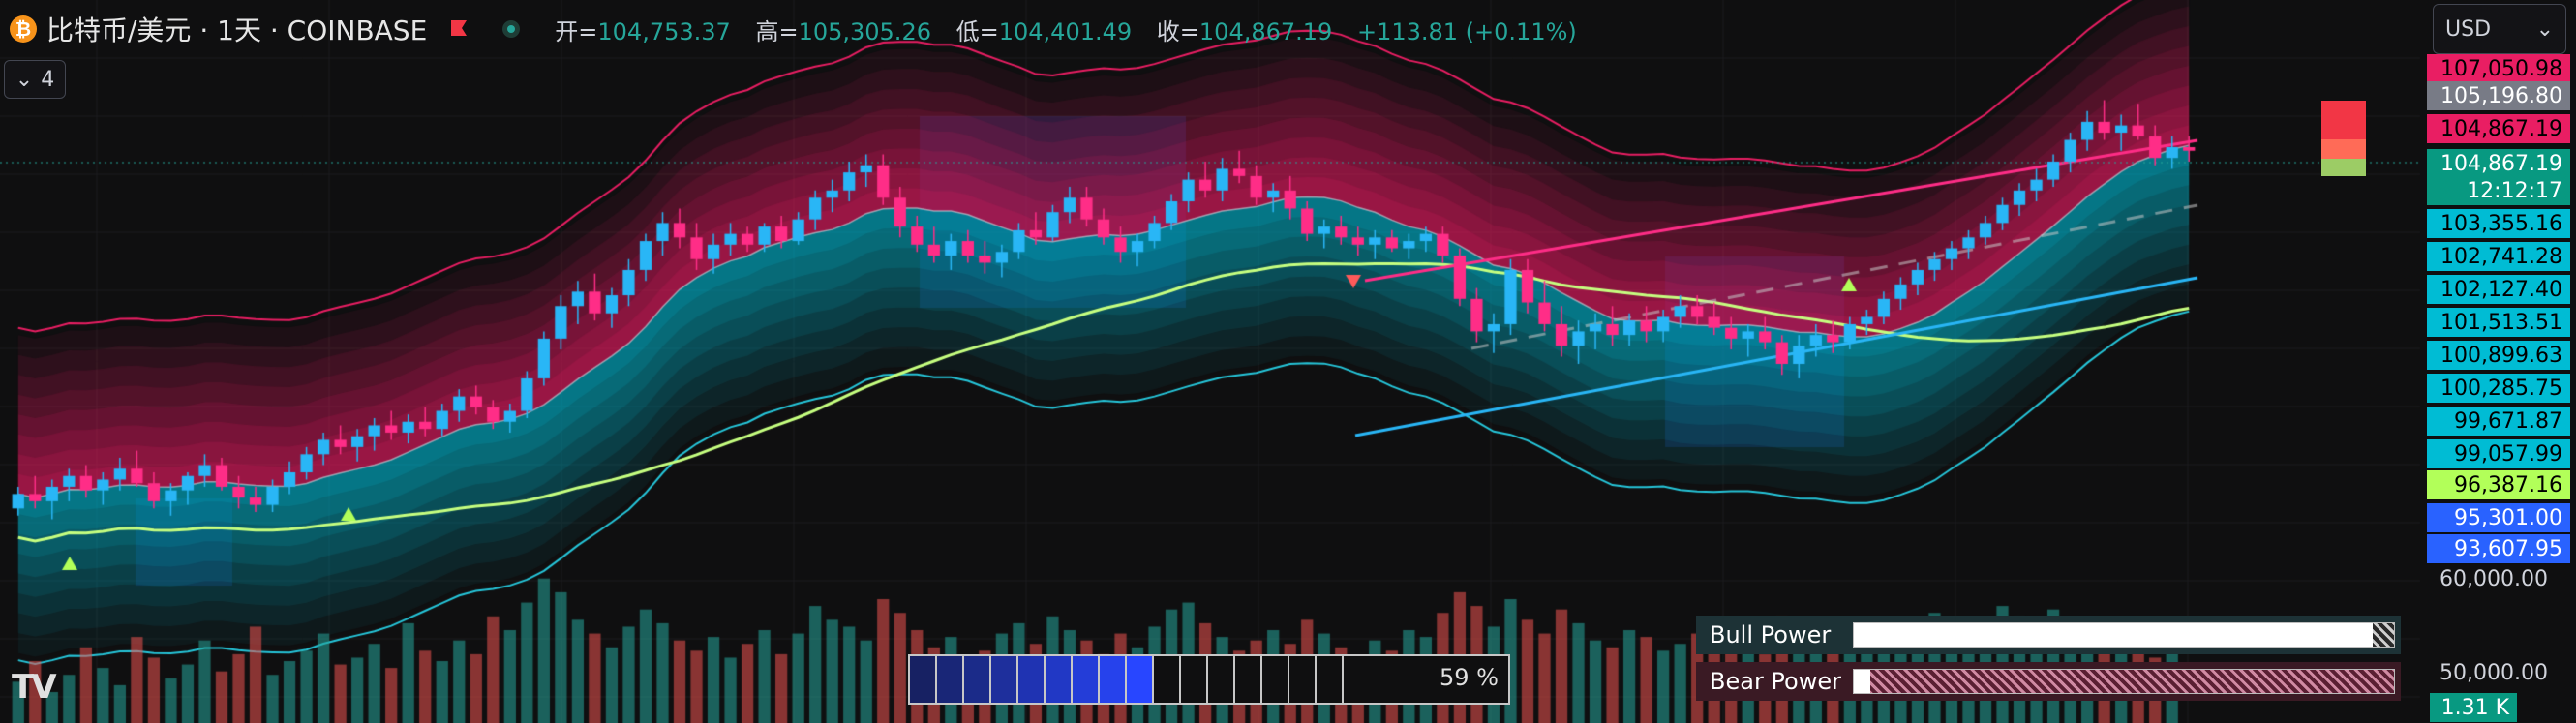 This screenshot has width=2576, height=723. I want to click on open-label: 开=, so click(576, 31).